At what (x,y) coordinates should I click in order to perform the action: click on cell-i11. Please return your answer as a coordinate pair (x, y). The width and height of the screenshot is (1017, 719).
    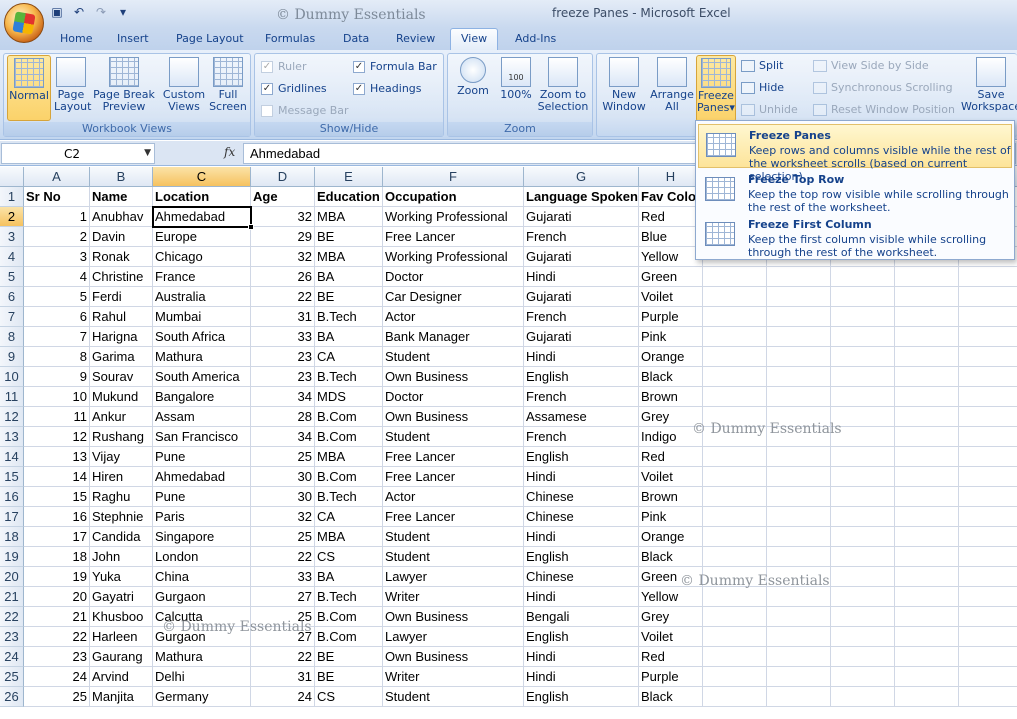
    Looking at the image, I should click on (735, 397).